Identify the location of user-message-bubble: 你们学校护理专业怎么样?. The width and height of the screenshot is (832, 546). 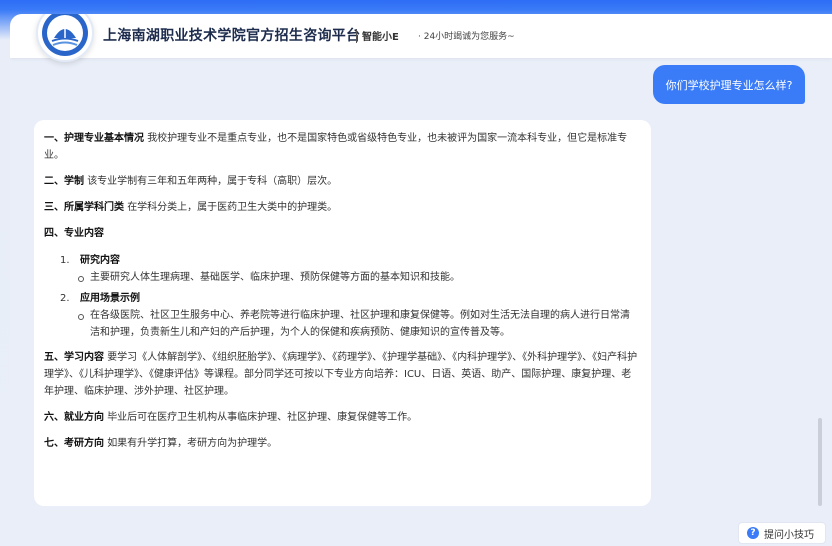
(729, 84).